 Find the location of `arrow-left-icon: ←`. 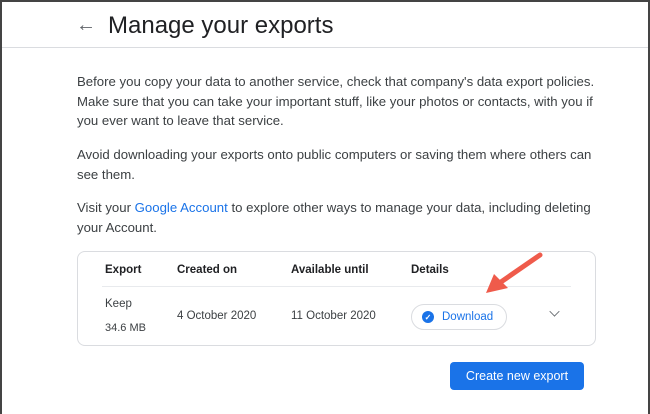

arrow-left-icon: ← is located at coordinates (86, 25).